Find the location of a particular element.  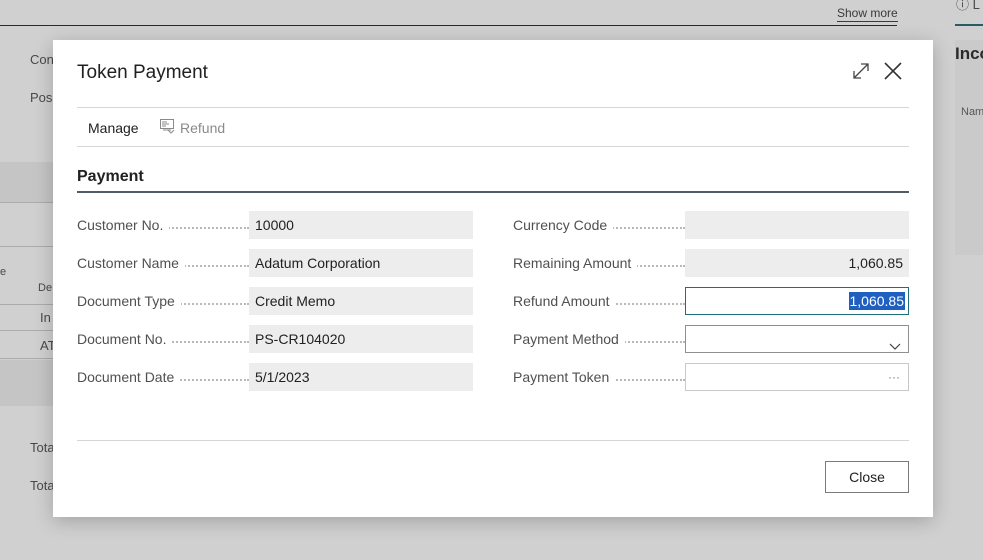

refund-amount-label: Refund Amount is located at coordinates (599, 303).